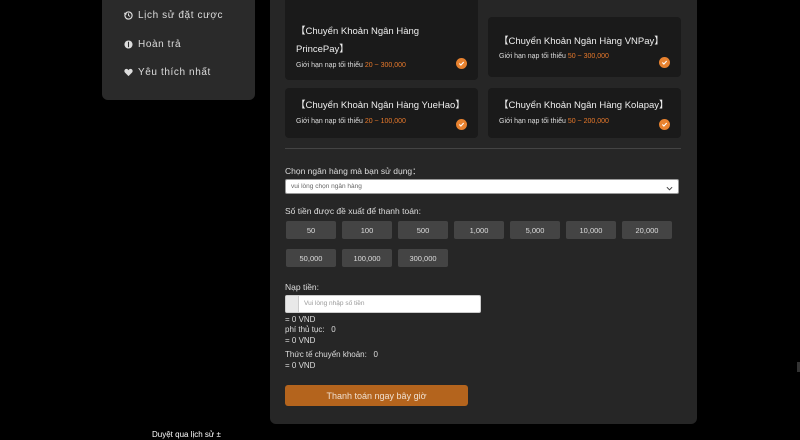 Image resolution: width=800 pixels, height=440 pixels. I want to click on amount-button: 10,000, so click(591, 230).